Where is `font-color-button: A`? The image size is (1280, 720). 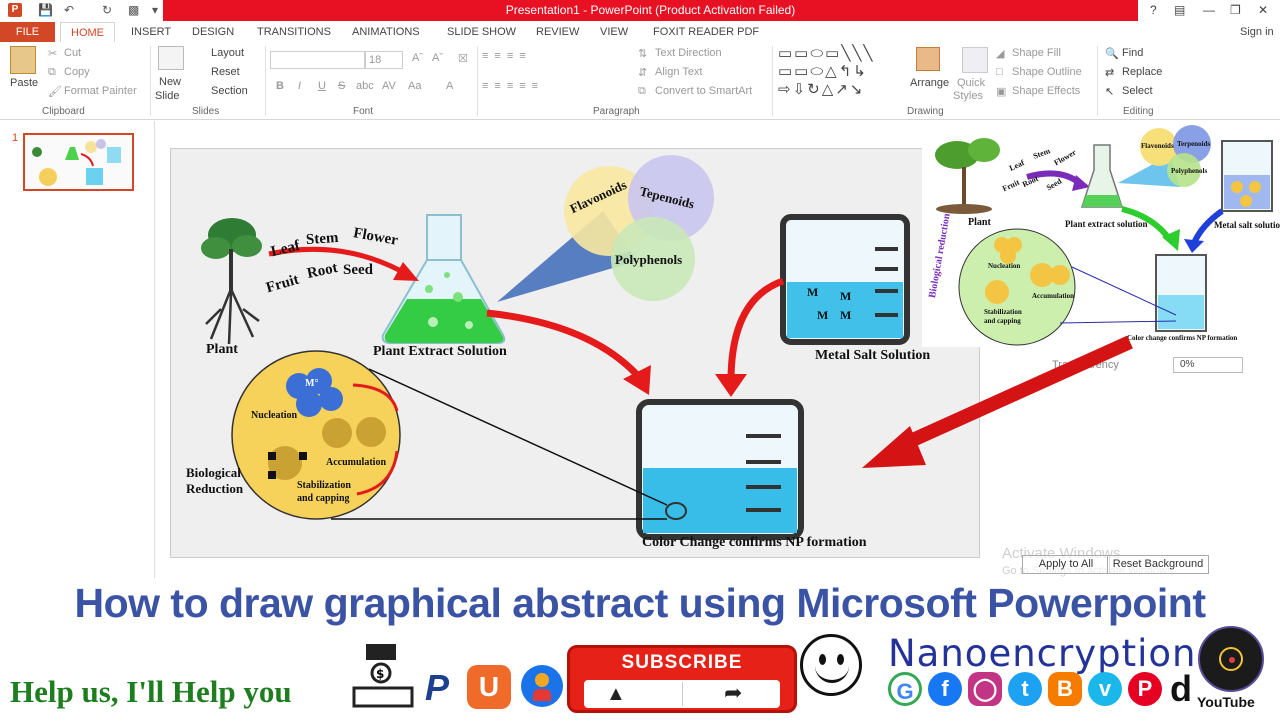
font-color-button: A is located at coordinates (449, 86).